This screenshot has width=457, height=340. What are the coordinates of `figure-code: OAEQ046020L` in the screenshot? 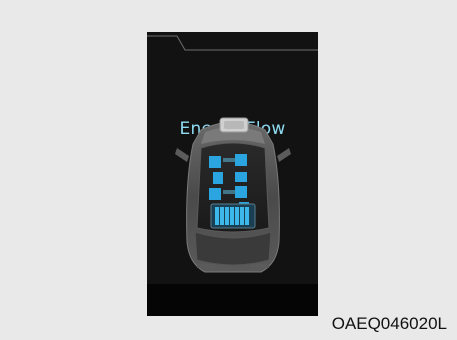 It's located at (389, 323).